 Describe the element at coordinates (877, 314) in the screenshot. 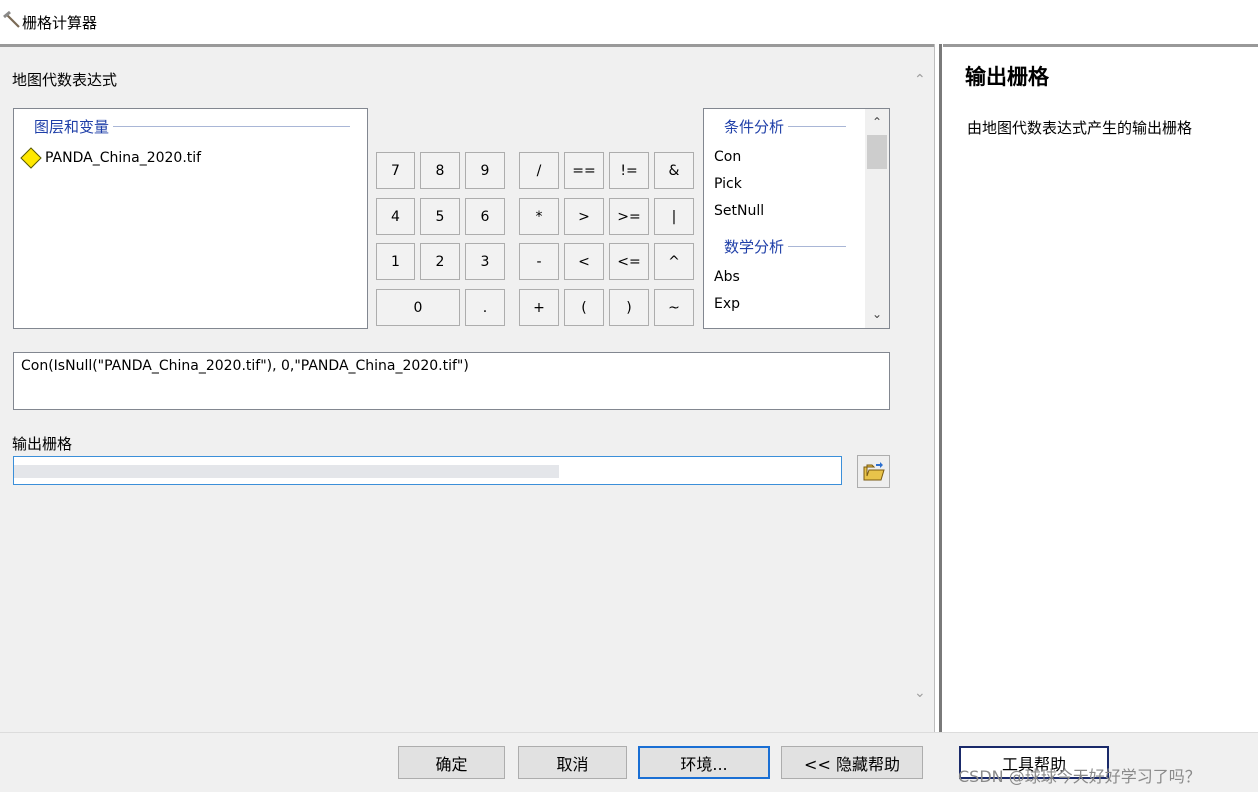

I see `chevron-down-icon: ⌄` at that location.